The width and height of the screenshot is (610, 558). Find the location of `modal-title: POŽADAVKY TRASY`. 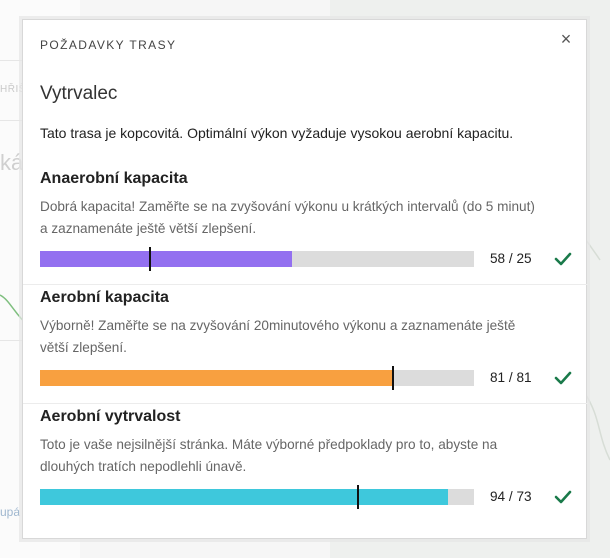

modal-title: POŽADAVKY TRASY is located at coordinates (108, 45).